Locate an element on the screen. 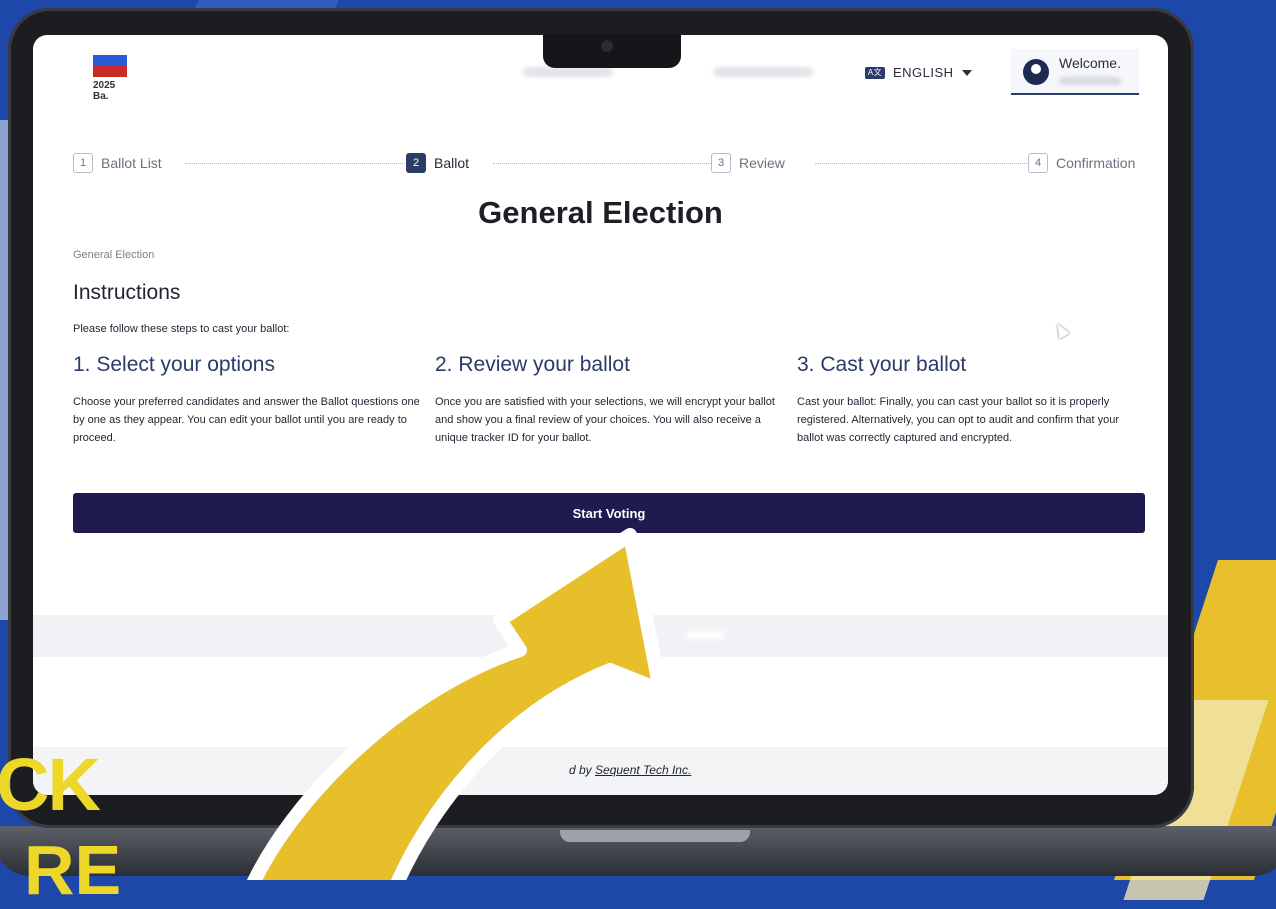 Image resolution: width=1276 pixels, height=909 pixels. step-review: 3 Review is located at coordinates (751, 163).